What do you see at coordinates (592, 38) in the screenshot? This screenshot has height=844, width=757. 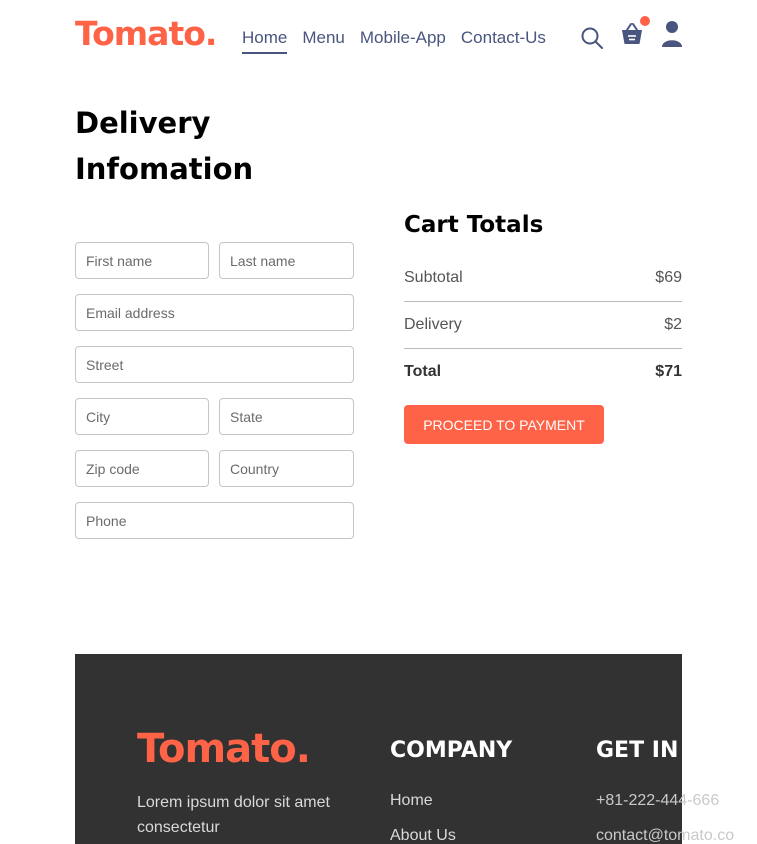 I see `search-icon` at bounding box center [592, 38].